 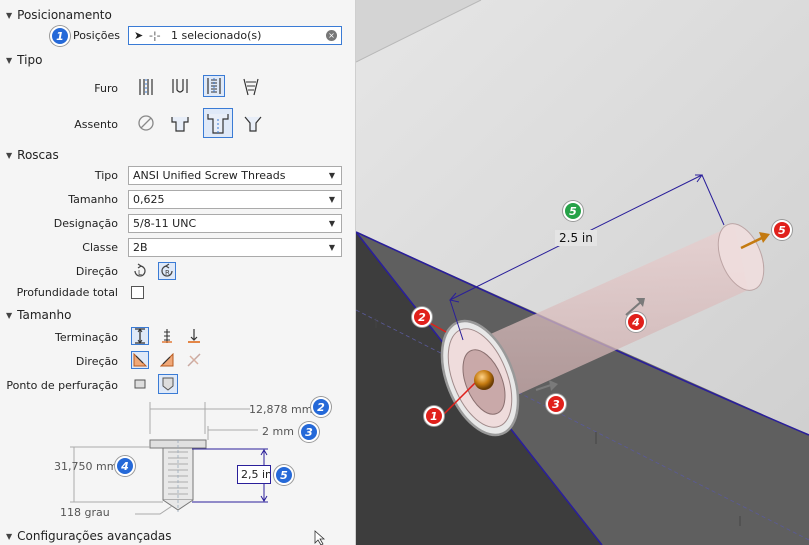 I want to click on thread-size-select: 0,625 ▼, so click(x=235, y=199).